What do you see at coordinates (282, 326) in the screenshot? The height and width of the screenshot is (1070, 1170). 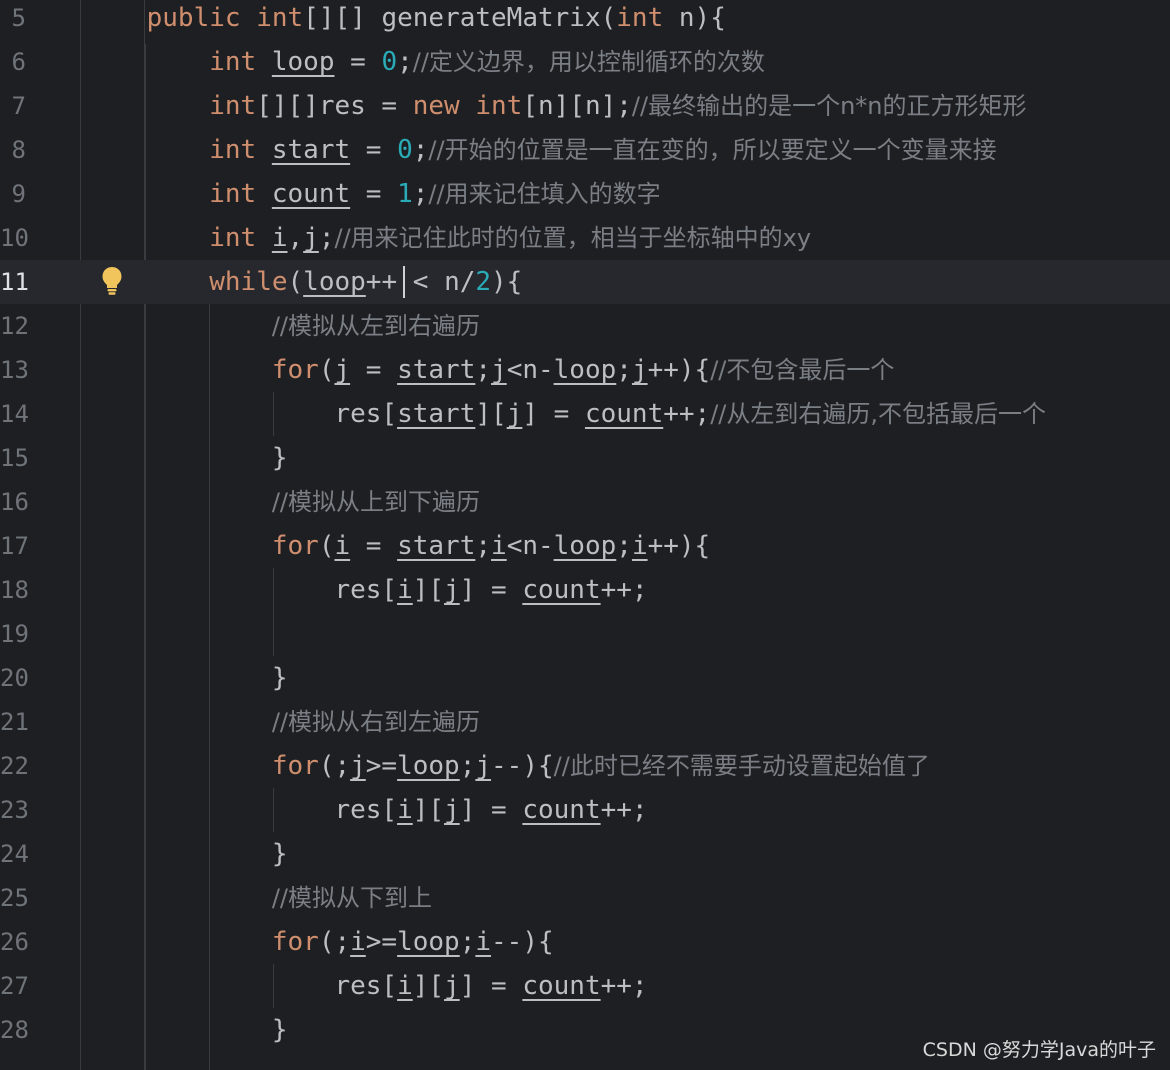 I see `code-text: //模拟从左到右遍历` at bounding box center [282, 326].